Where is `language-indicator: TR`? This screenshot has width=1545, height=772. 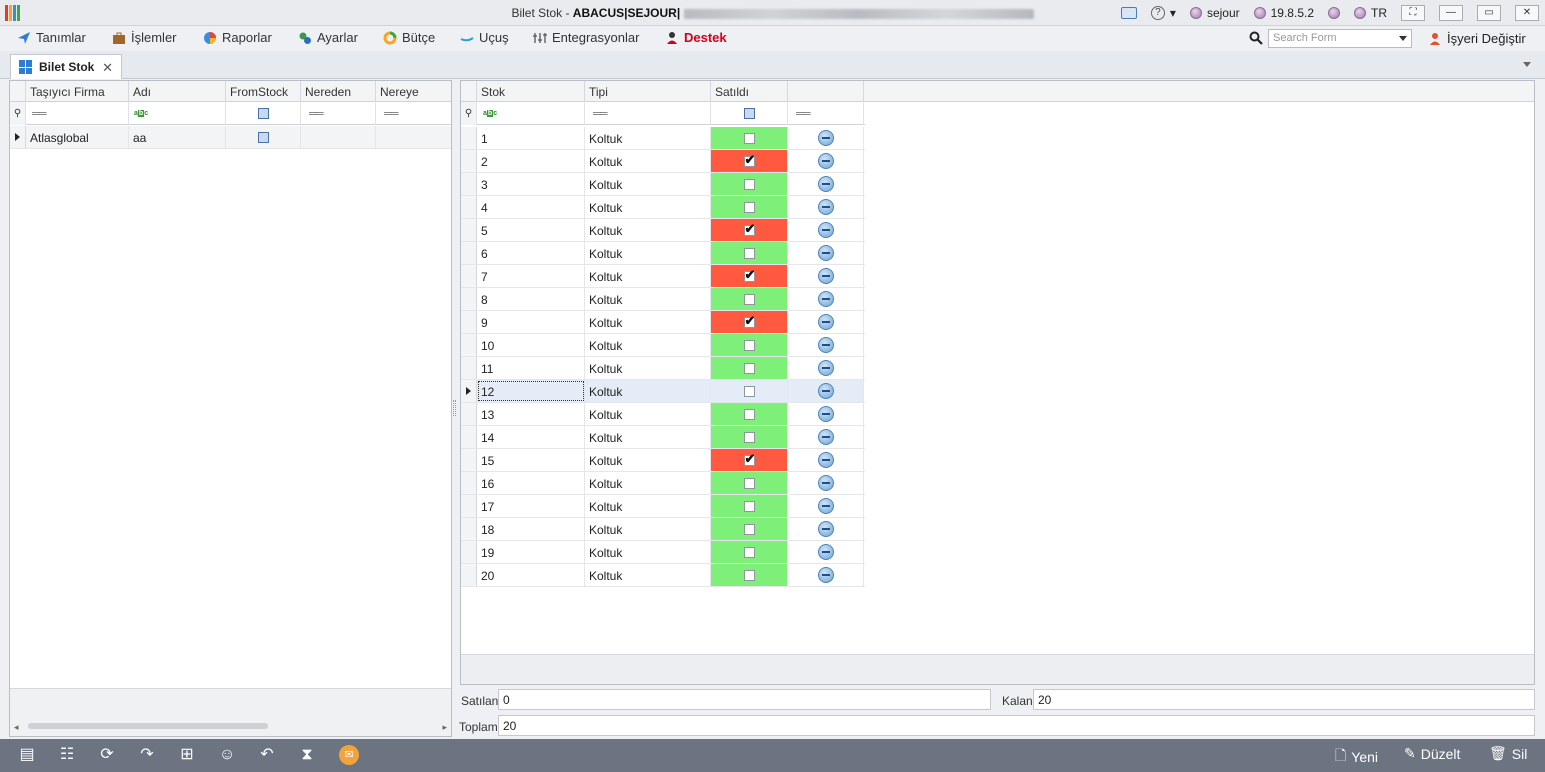 language-indicator: TR is located at coordinates (1370, 13).